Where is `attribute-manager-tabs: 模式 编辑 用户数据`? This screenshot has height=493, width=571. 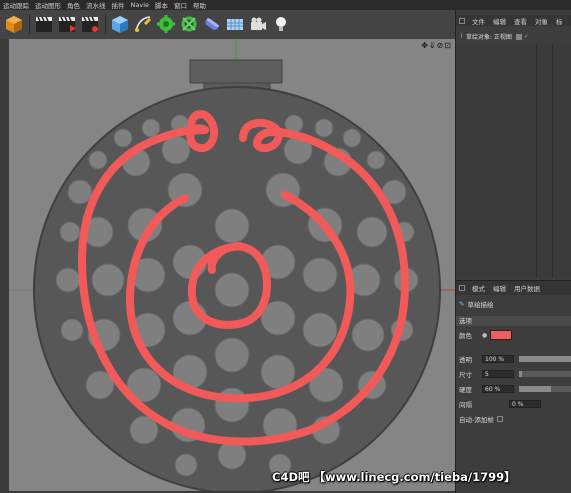 attribute-manager-tabs: 模式 编辑 用户数据 is located at coordinates (513, 287).